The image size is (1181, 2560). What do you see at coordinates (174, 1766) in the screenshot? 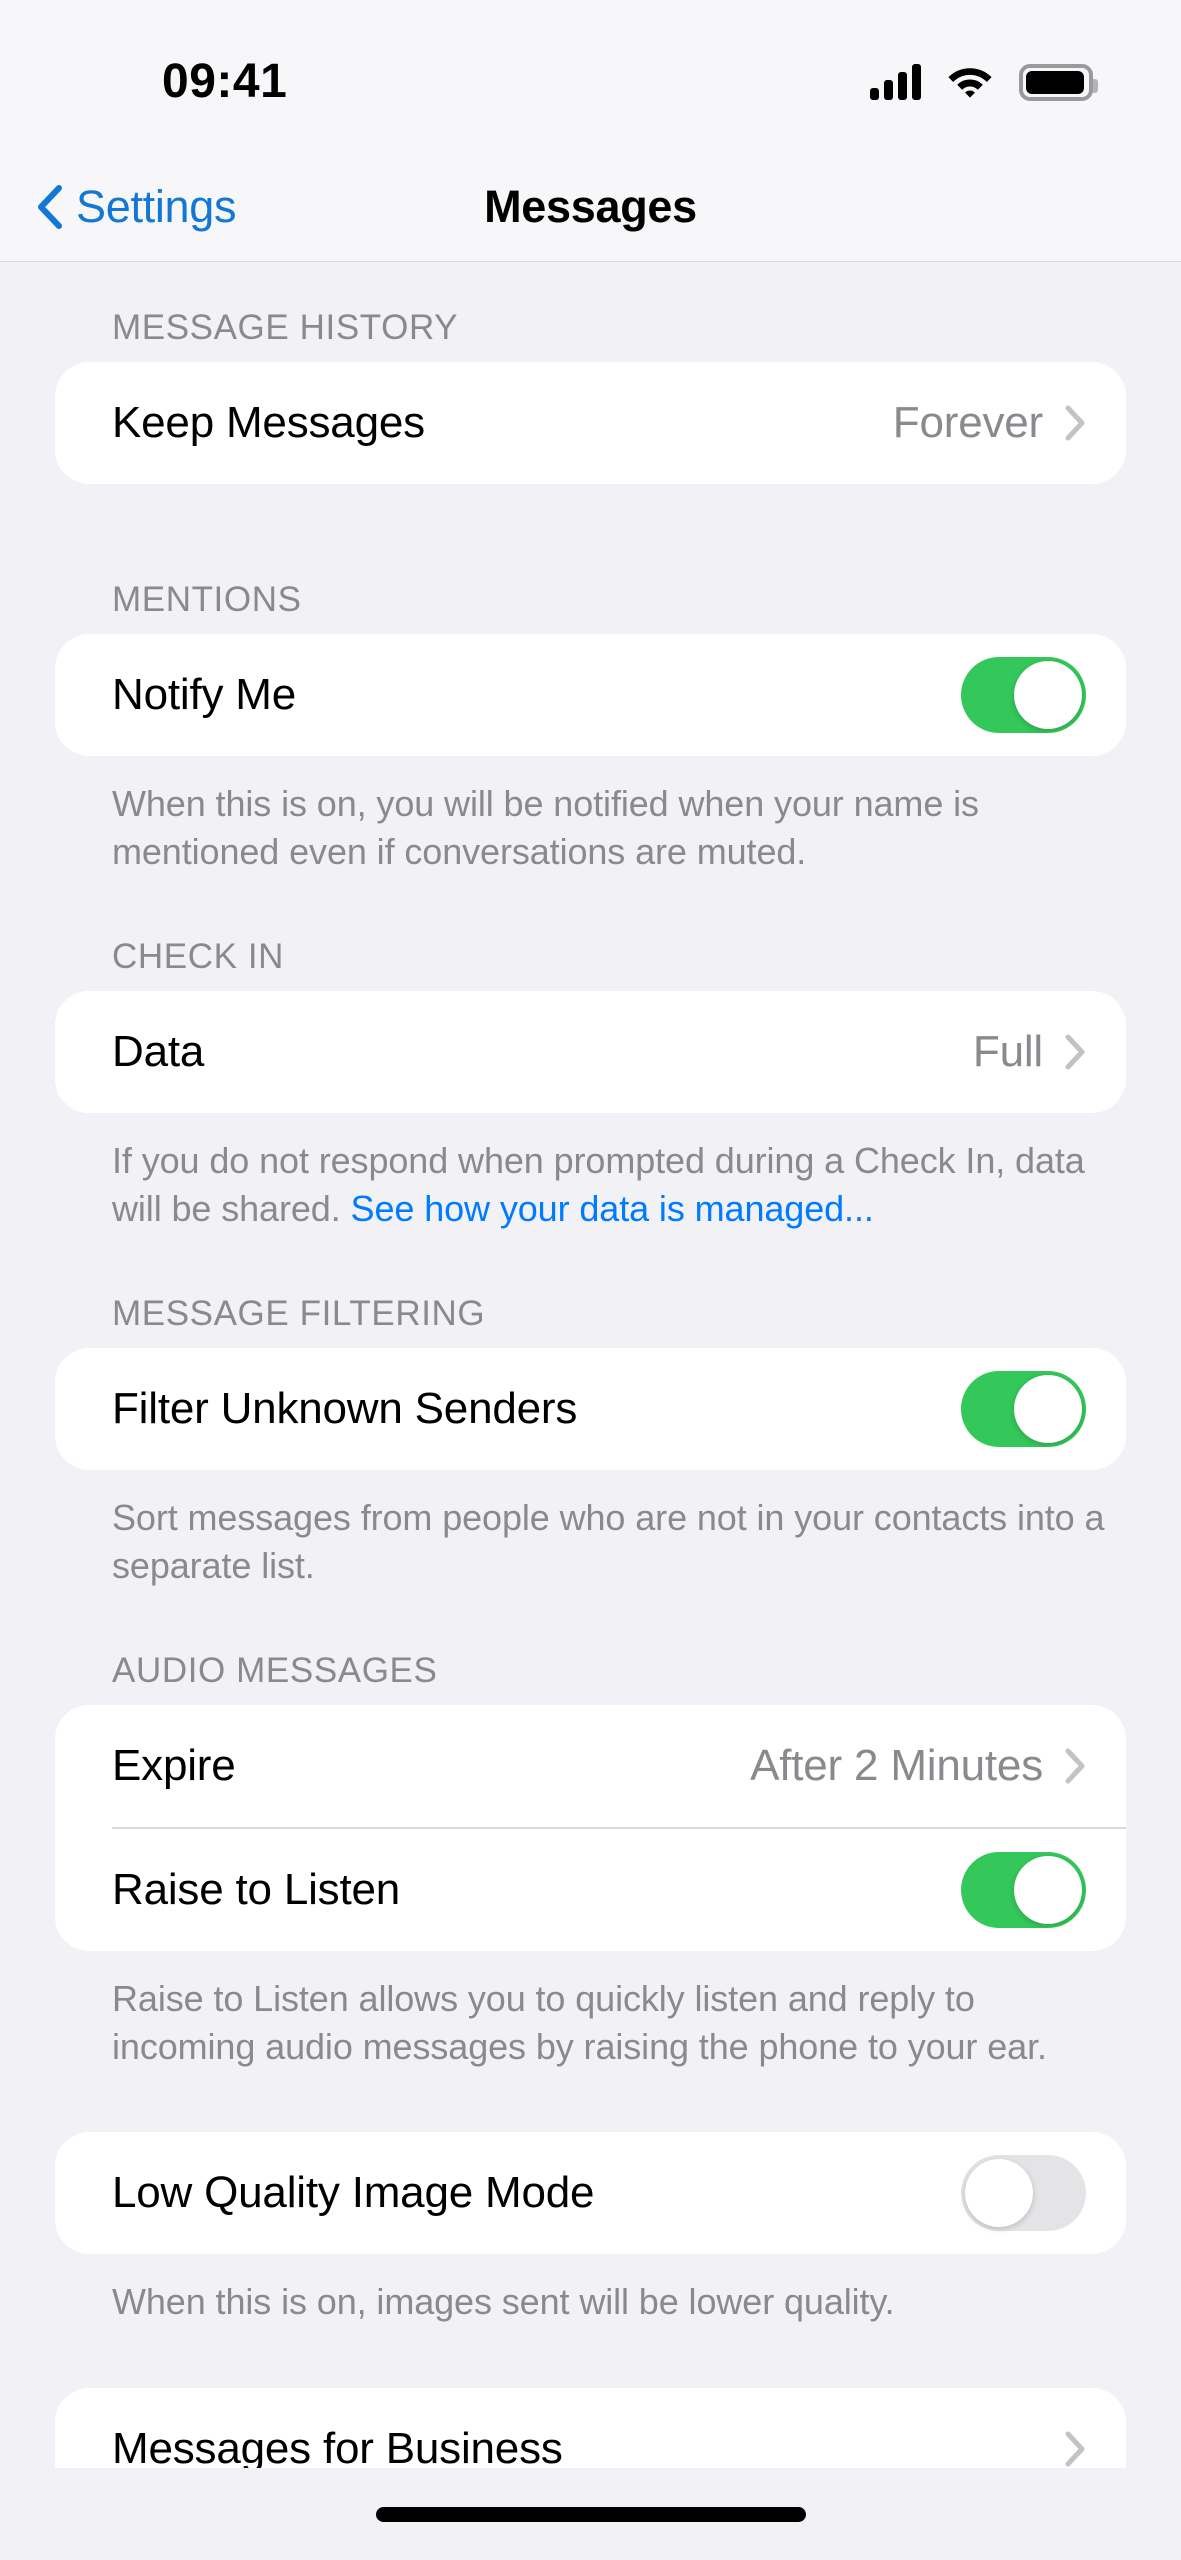
I see `row-label: Expire` at bounding box center [174, 1766].